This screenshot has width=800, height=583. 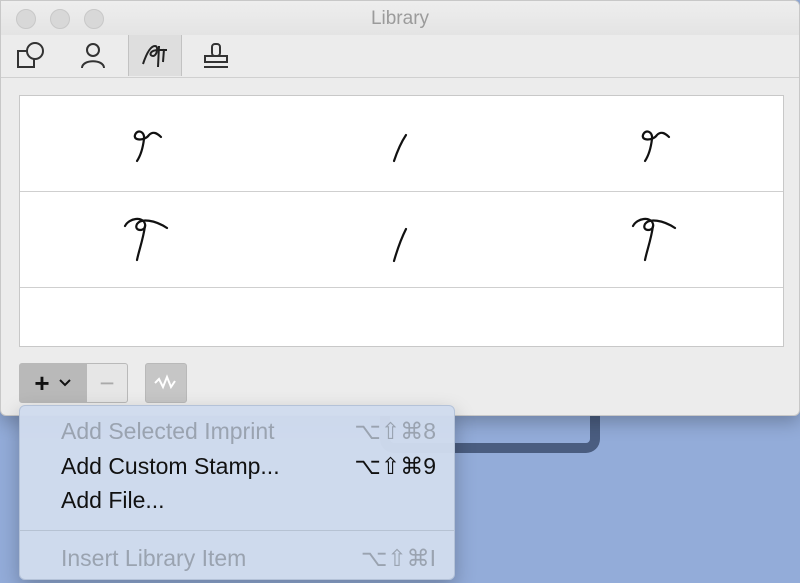 I want to click on menu-item-insert-library-item: Insert Library Item ⌥⇧⌘I, so click(x=237, y=558).